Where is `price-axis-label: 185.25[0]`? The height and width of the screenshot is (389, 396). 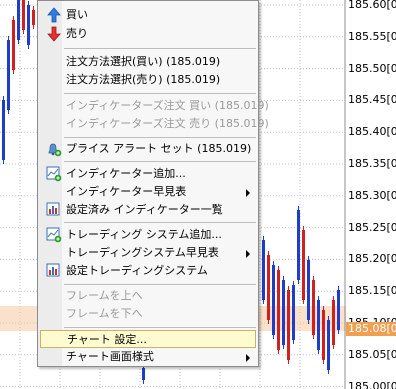
price-axis-label: 185.25[0] is located at coordinates (372, 227).